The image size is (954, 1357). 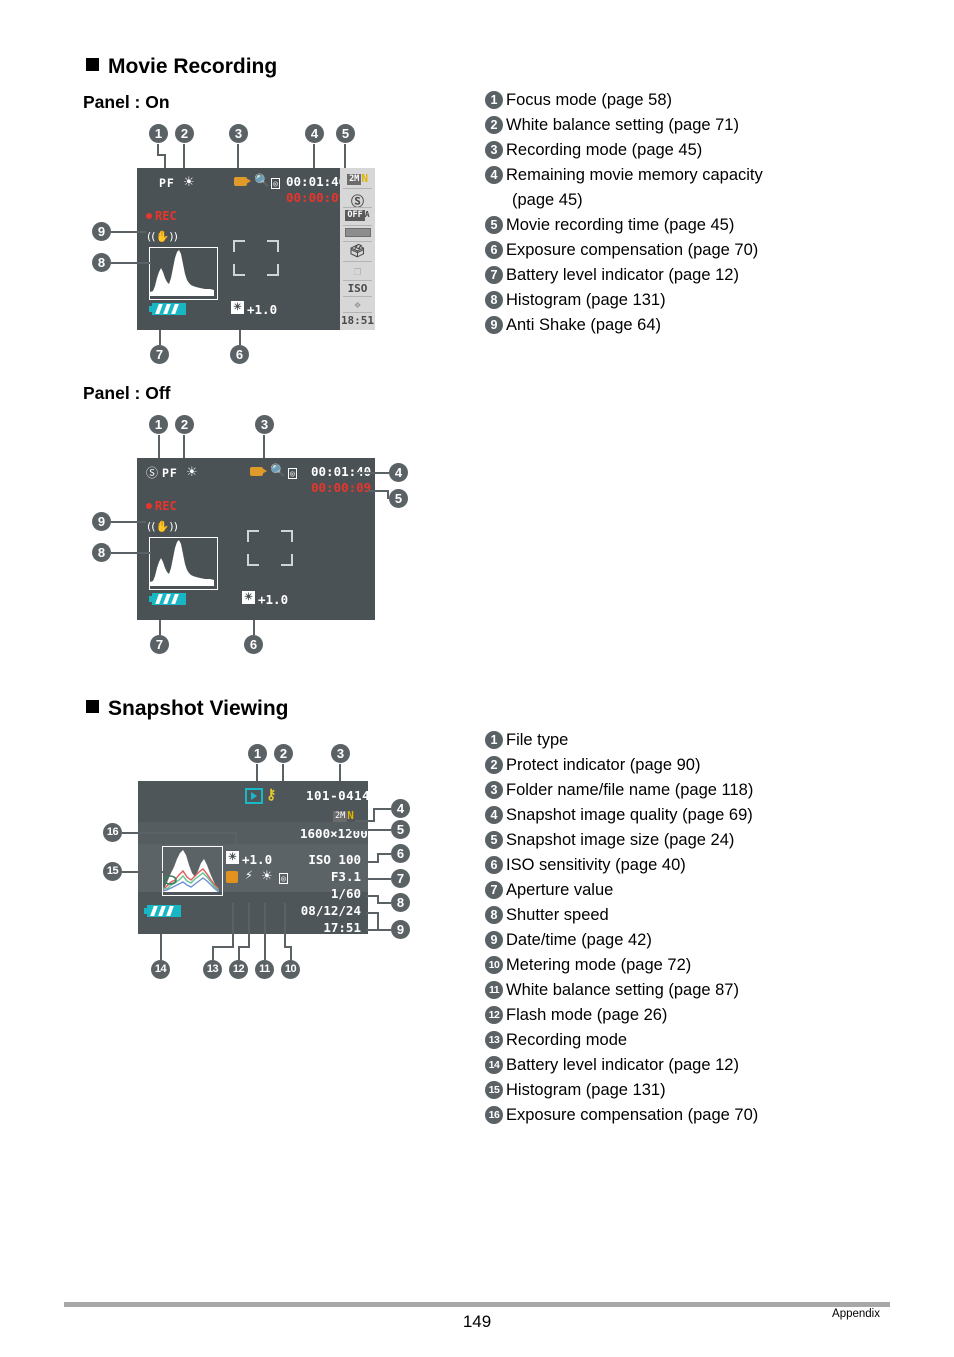 I want to click on callout-snap-6: 6, so click(x=400, y=853).